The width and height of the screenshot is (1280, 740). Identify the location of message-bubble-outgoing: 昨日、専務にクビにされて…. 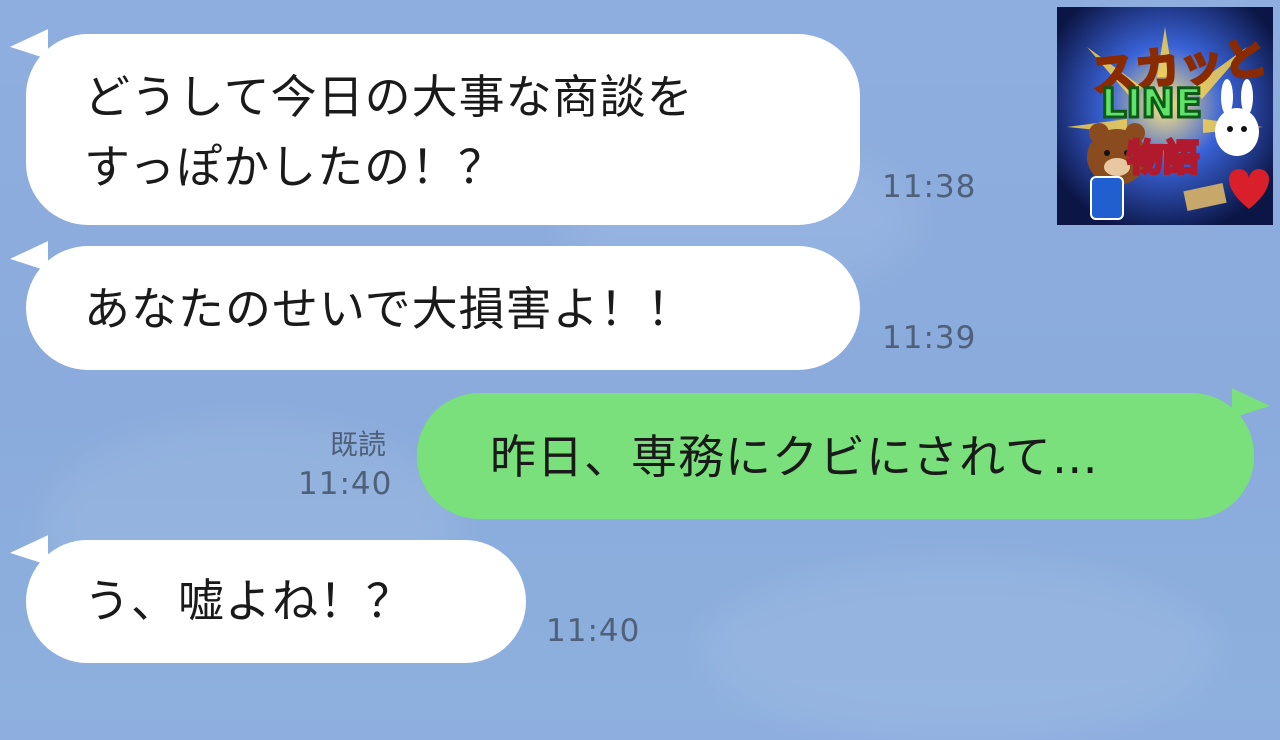
(843, 453).